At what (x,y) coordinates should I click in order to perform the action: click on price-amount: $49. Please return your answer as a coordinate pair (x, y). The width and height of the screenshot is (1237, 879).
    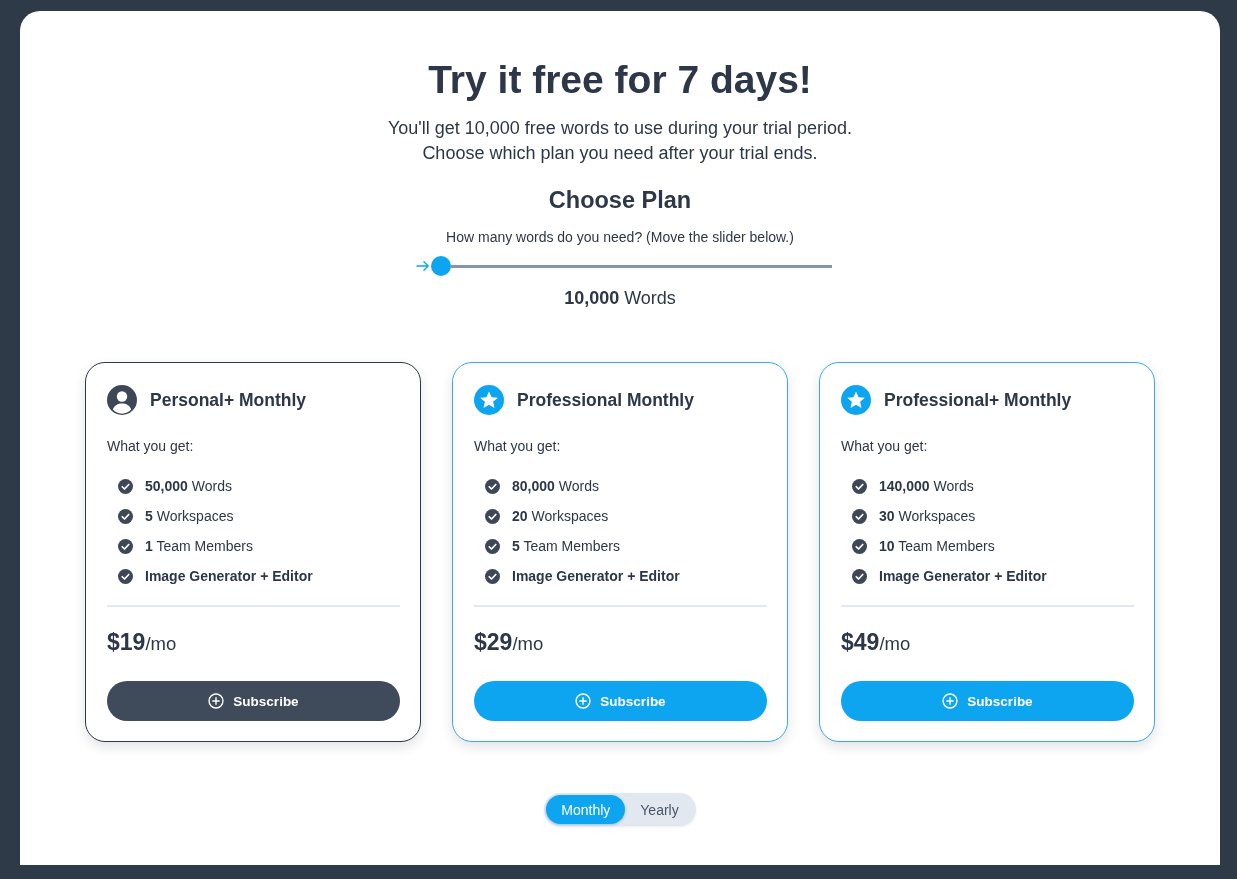
    Looking at the image, I should click on (860, 642).